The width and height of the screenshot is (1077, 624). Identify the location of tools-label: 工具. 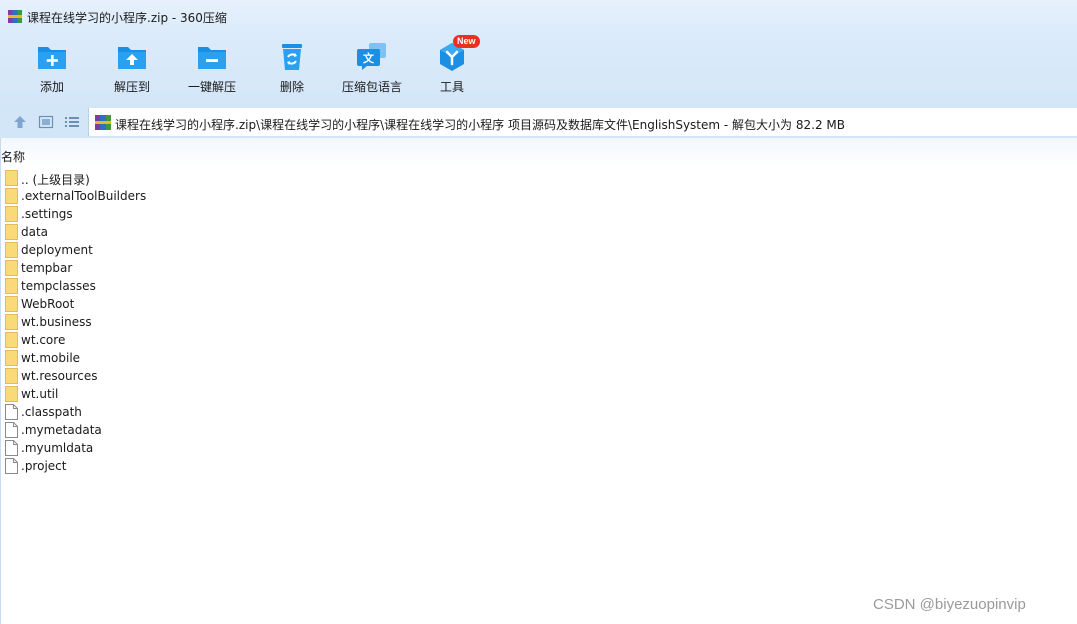
(451, 87).